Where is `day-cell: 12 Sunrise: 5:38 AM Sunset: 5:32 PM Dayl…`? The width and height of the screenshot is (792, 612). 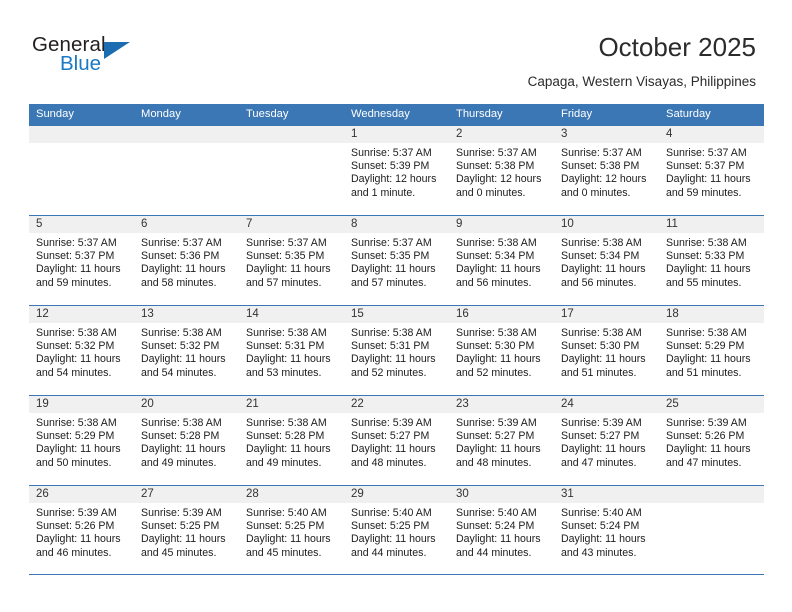 day-cell: 12 Sunrise: 5:38 AM Sunset: 5:32 PM Dayl… is located at coordinates (81, 350).